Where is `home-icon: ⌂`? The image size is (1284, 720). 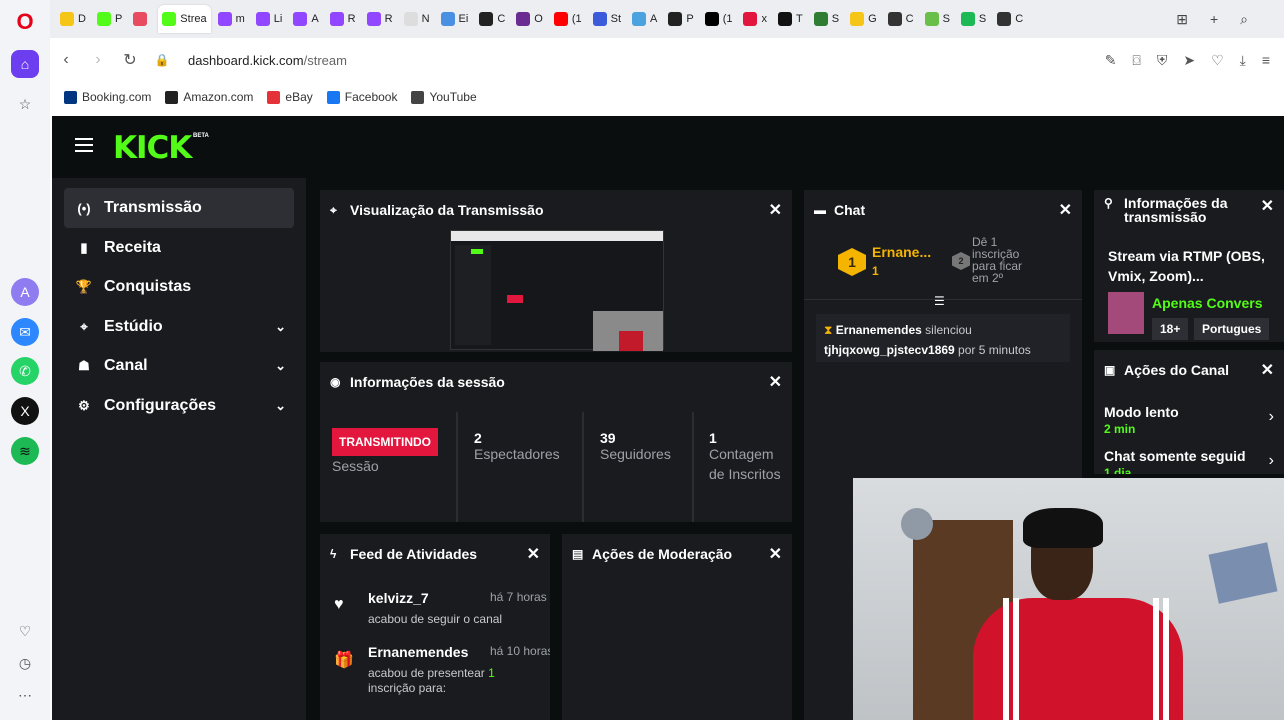 home-icon: ⌂ is located at coordinates (25, 64).